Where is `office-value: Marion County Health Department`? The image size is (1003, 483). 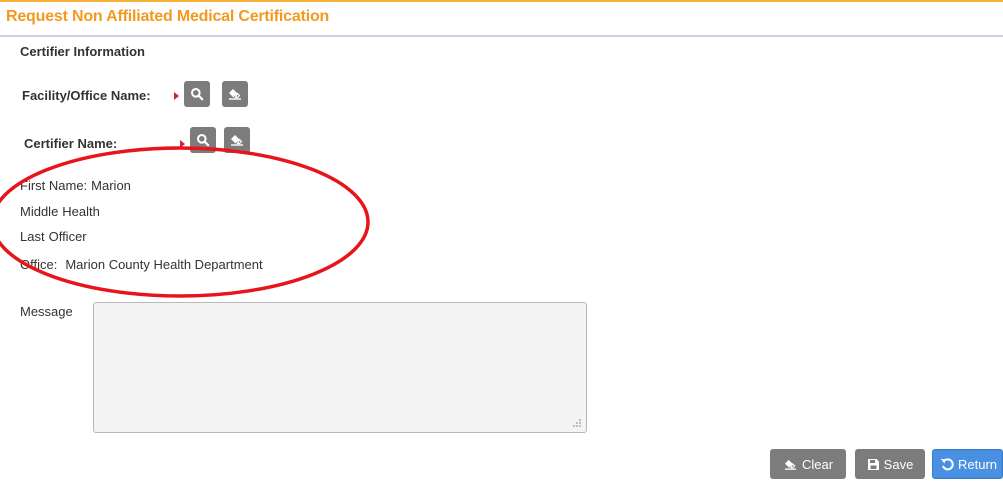 office-value: Marion County Health Department is located at coordinates (164, 264).